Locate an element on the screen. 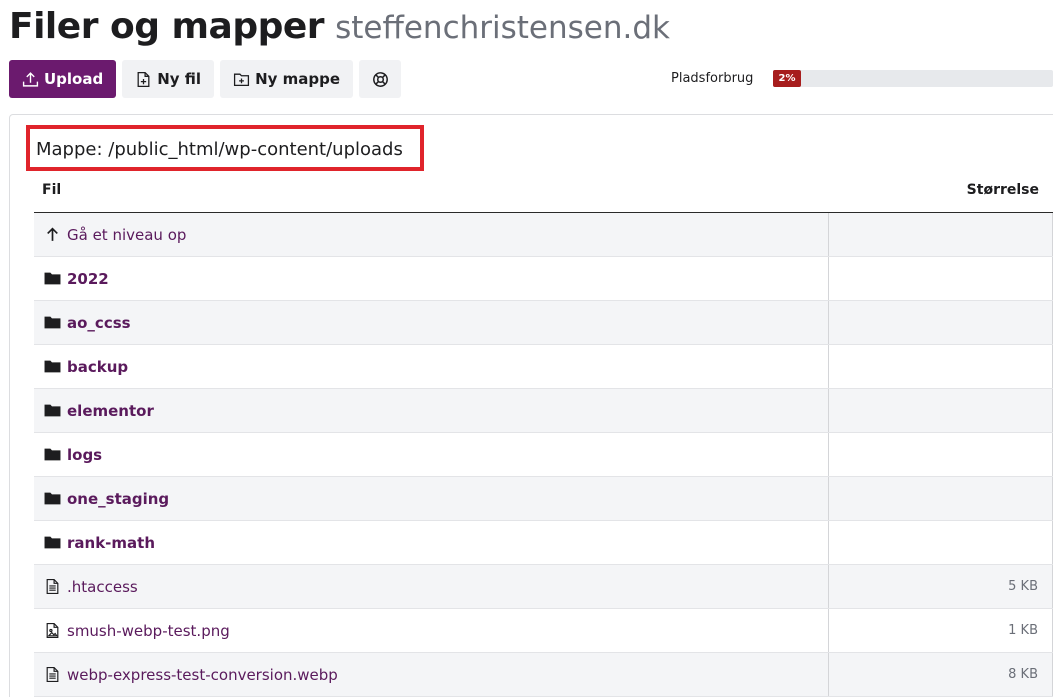 The image size is (1053, 697). current-folder-path: Mappe: /public_html/wp-content/uploads is located at coordinates (225, 148).